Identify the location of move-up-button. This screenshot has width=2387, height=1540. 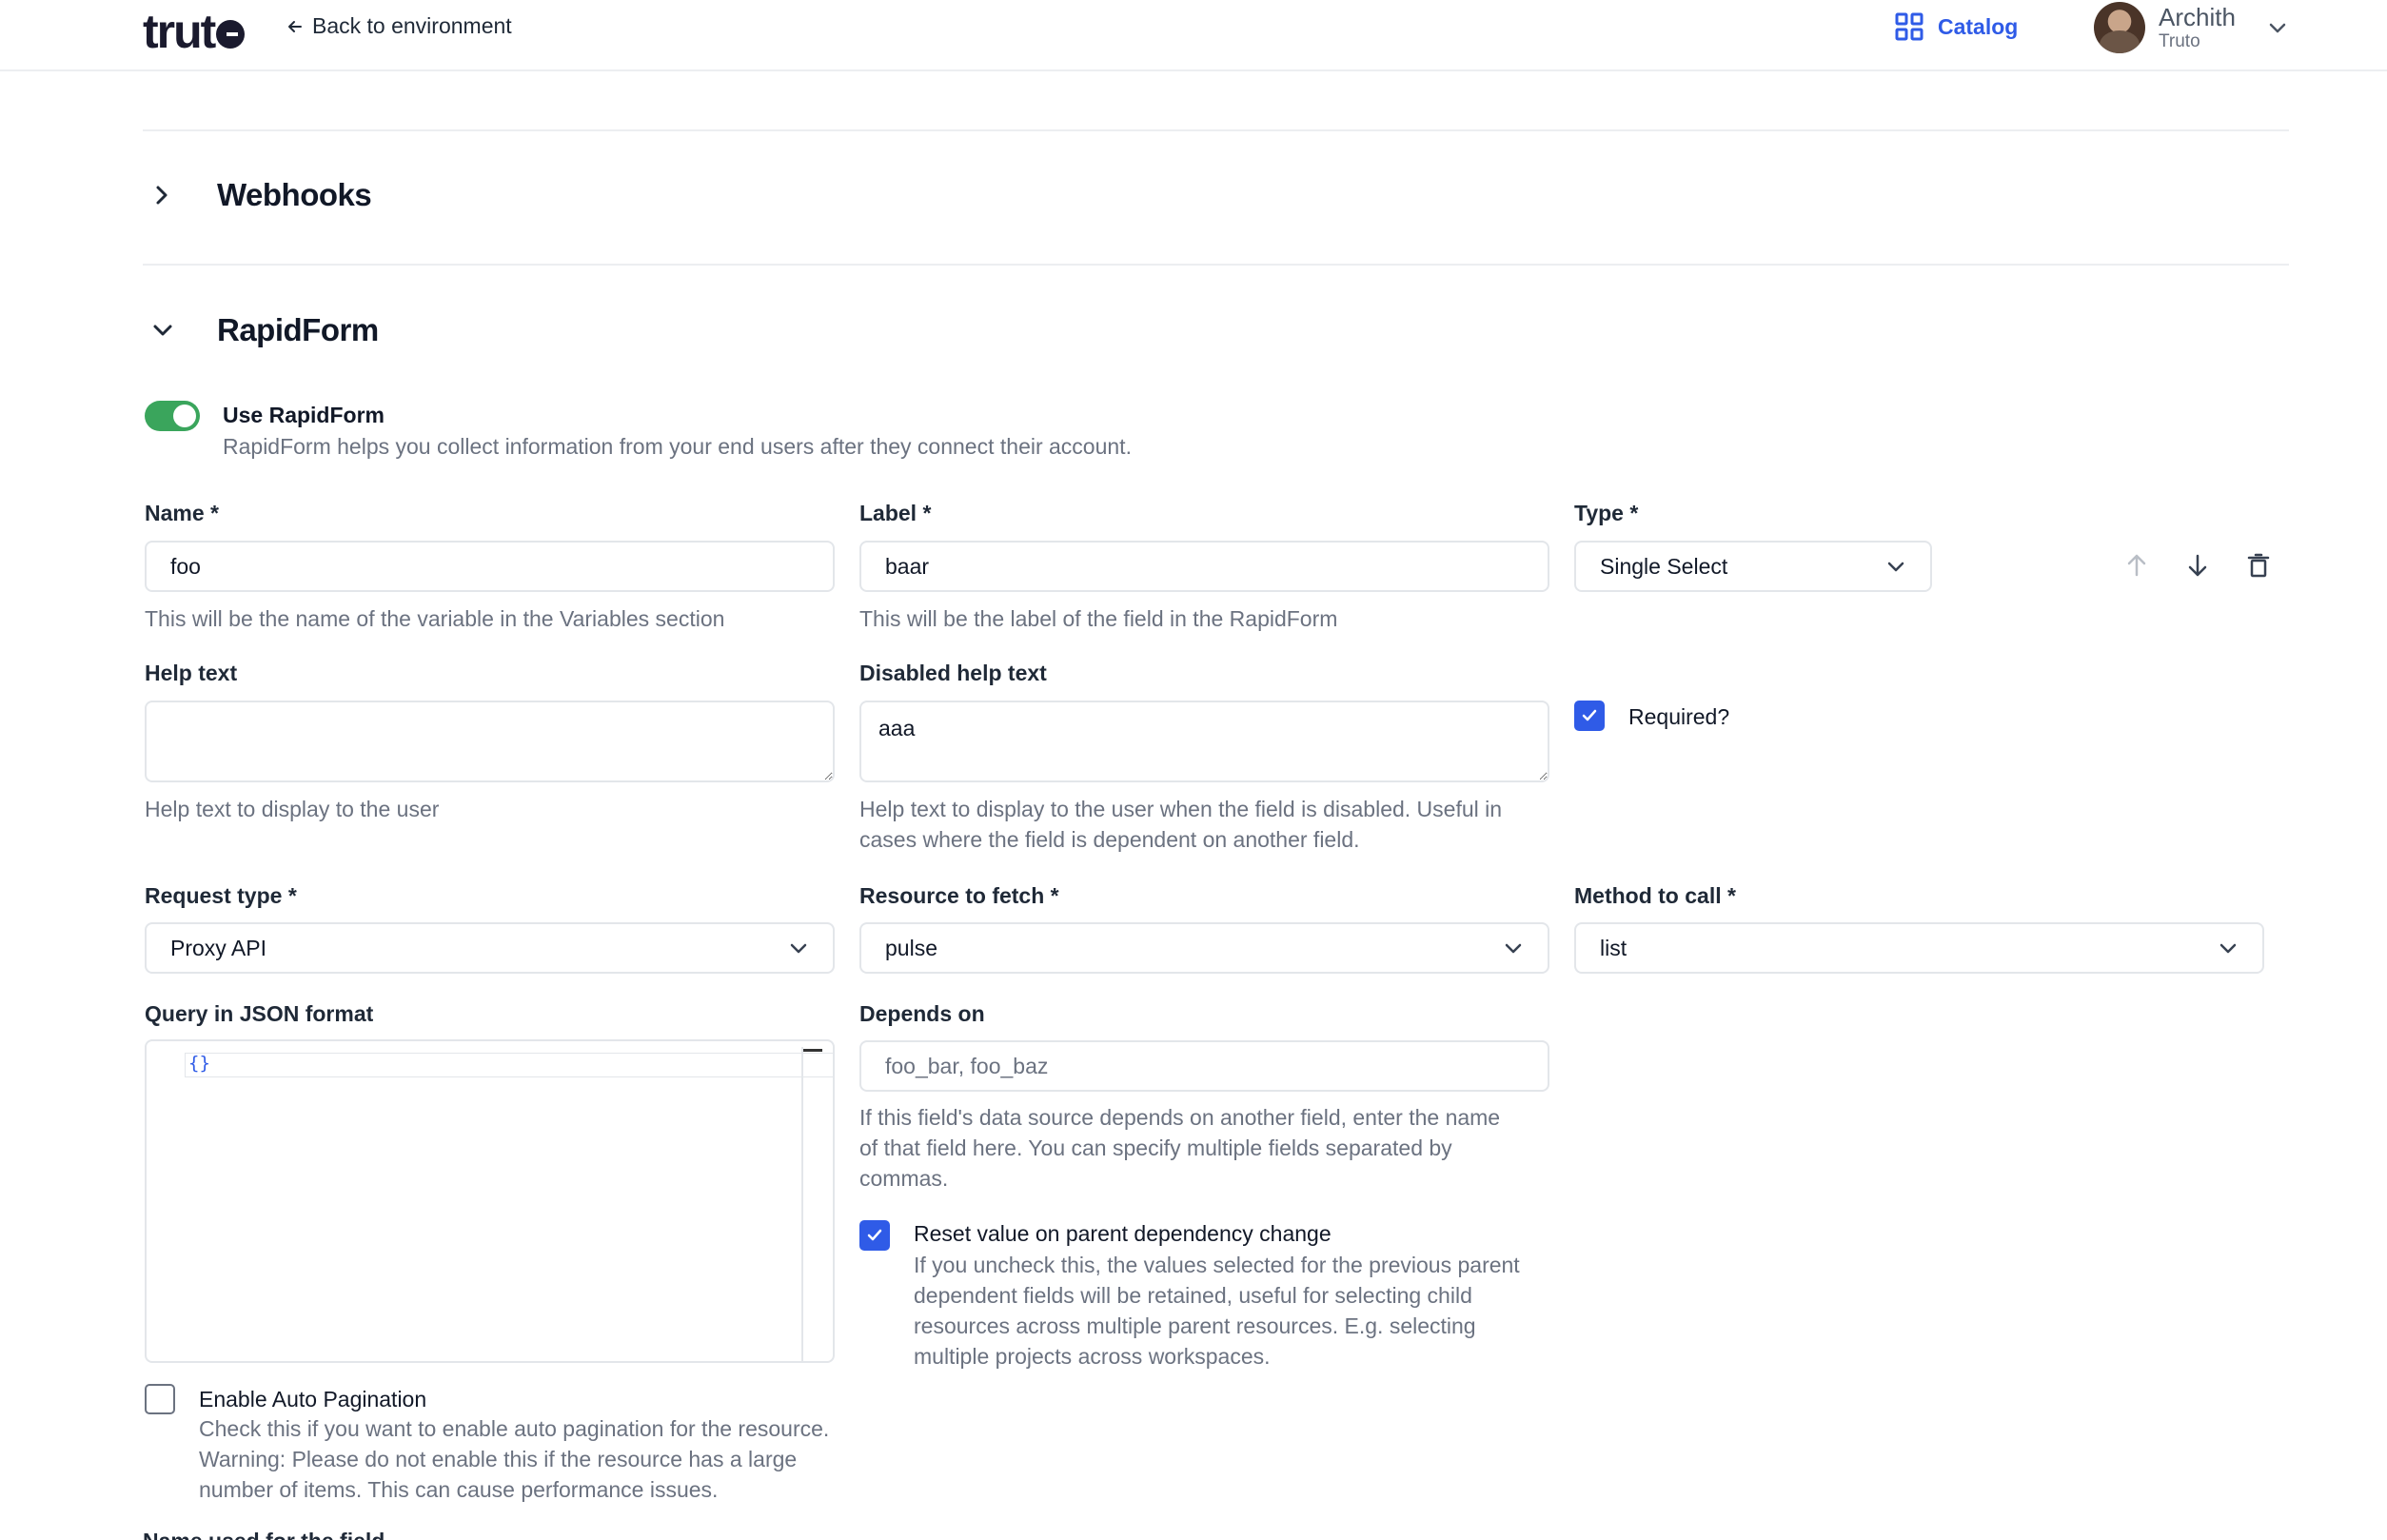
(2137, 565).